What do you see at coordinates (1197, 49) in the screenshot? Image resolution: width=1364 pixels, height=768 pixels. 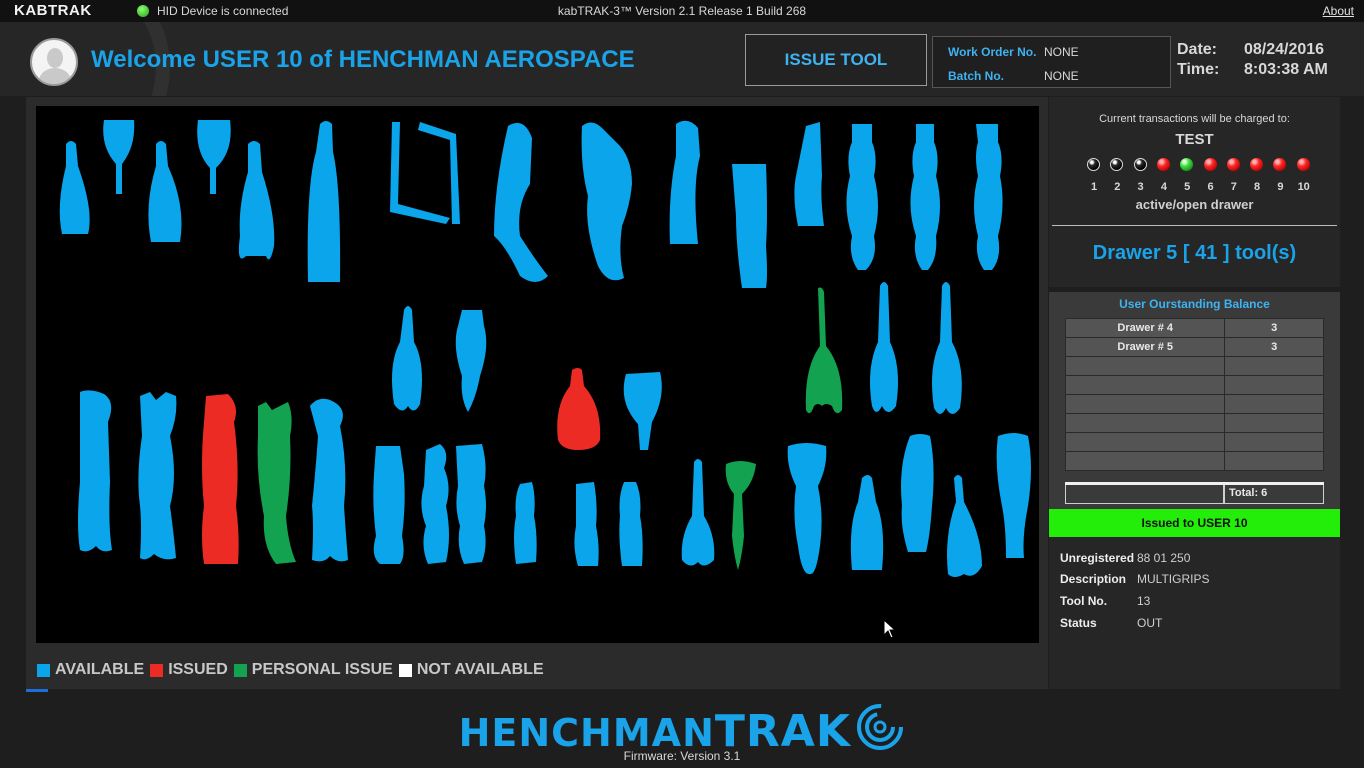 I see `date-label: Date:` at bounding box center [1197, 49].